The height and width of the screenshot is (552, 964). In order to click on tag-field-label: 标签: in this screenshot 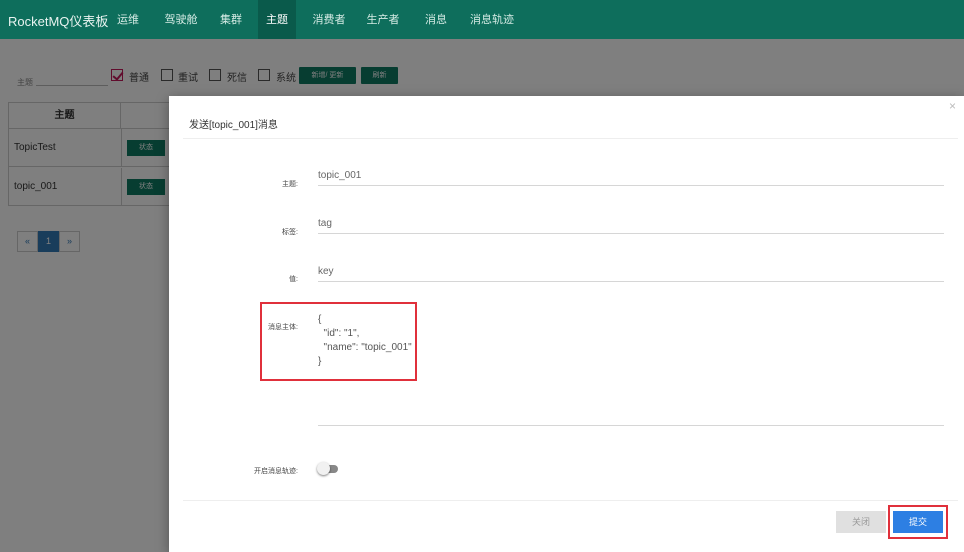, I will do `click(290, 232)`.